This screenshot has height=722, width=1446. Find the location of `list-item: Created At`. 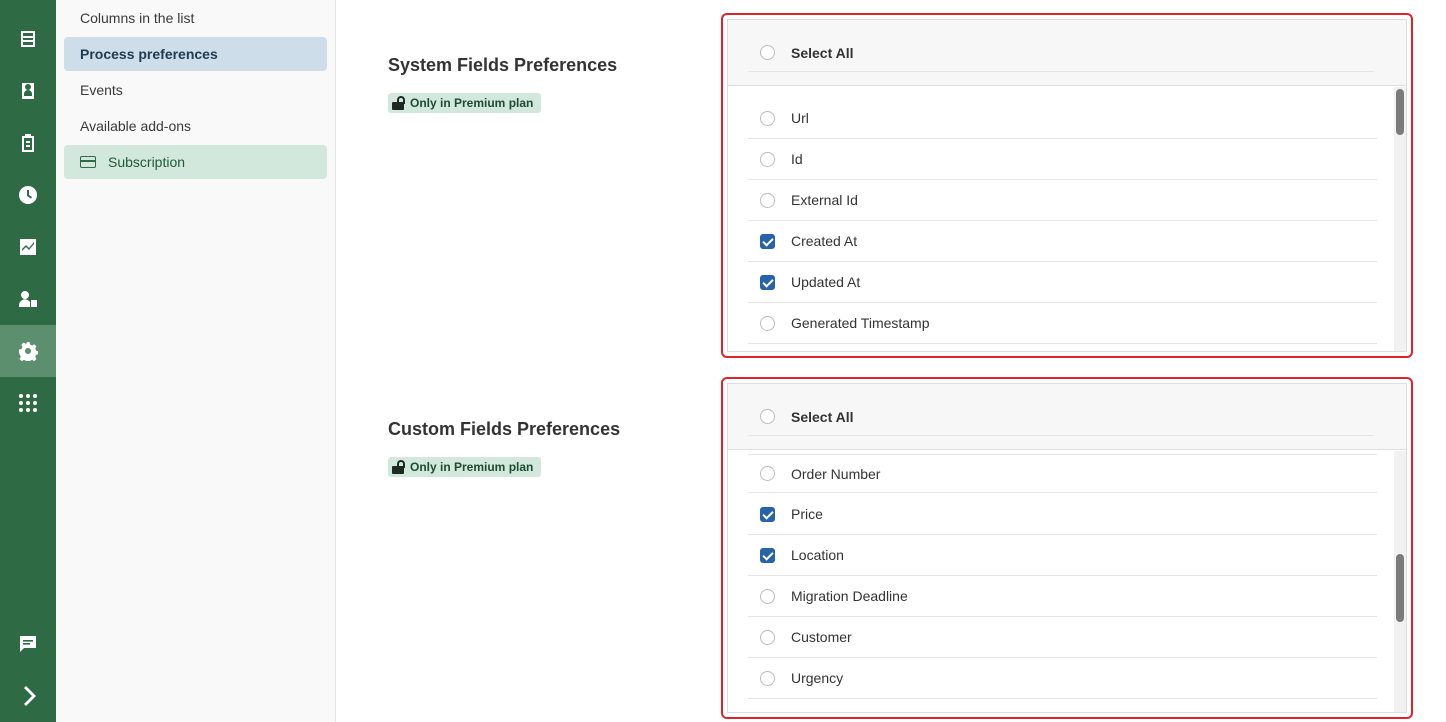

list-item: Created At is located at coordinates (1062, 241).